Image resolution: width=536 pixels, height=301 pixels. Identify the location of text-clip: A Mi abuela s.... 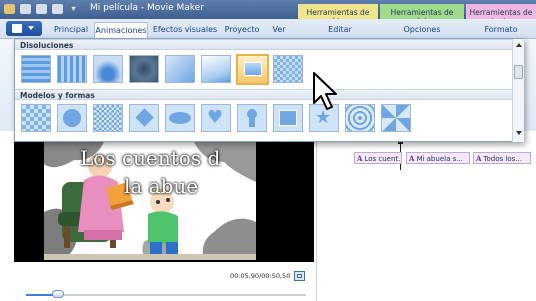
(438, 158).